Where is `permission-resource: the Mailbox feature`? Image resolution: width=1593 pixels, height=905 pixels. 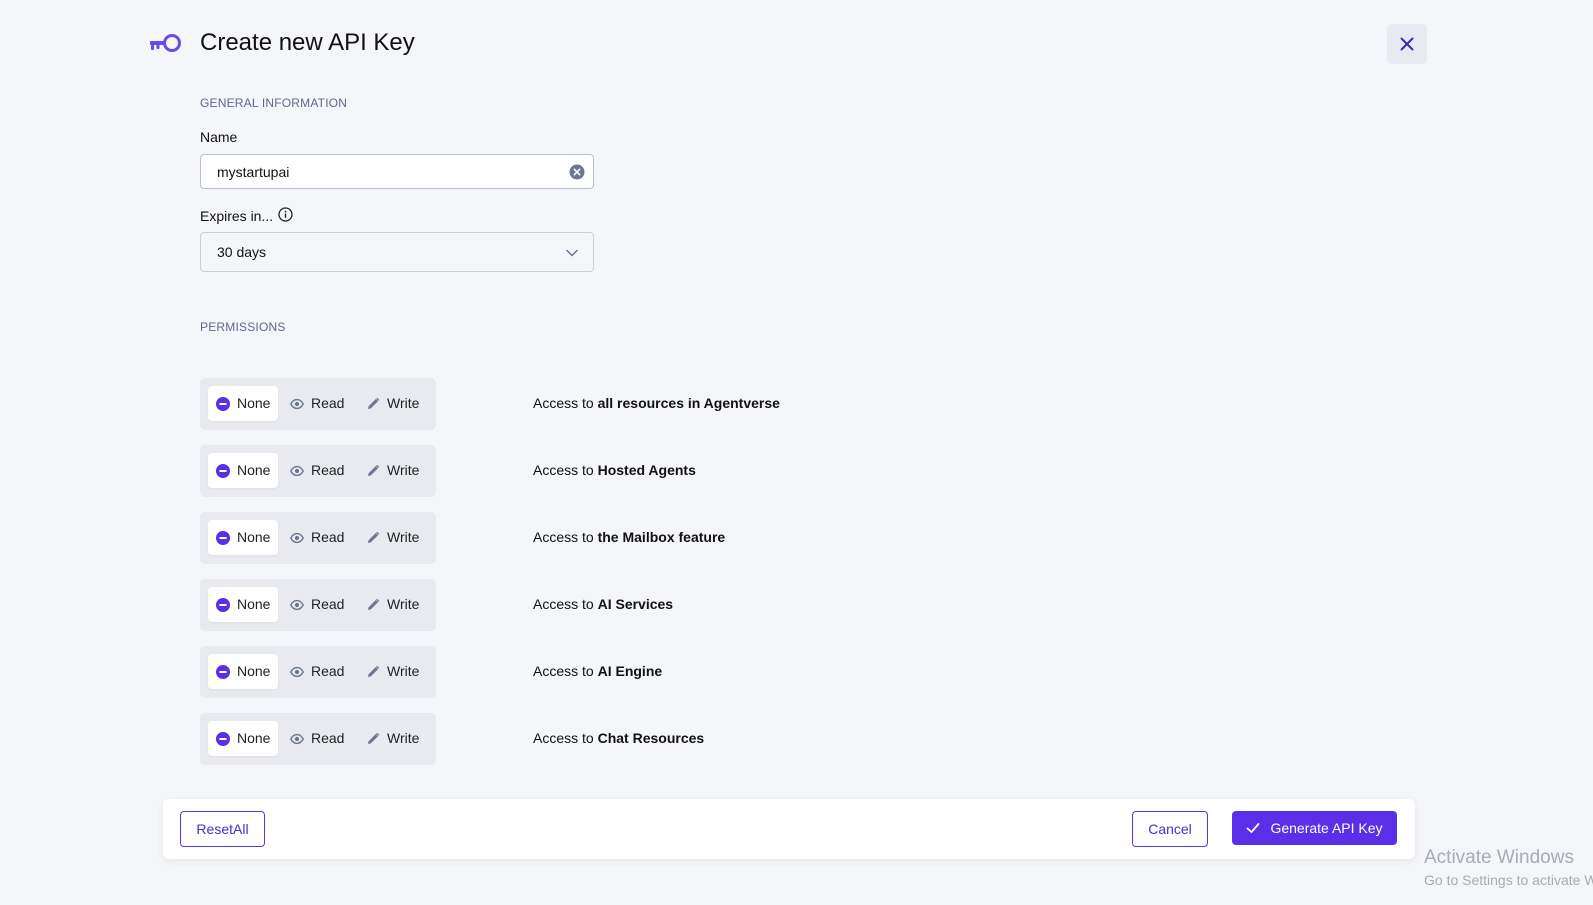 permission-resource: the Mailbox feature is located at coordinates (661, 537).